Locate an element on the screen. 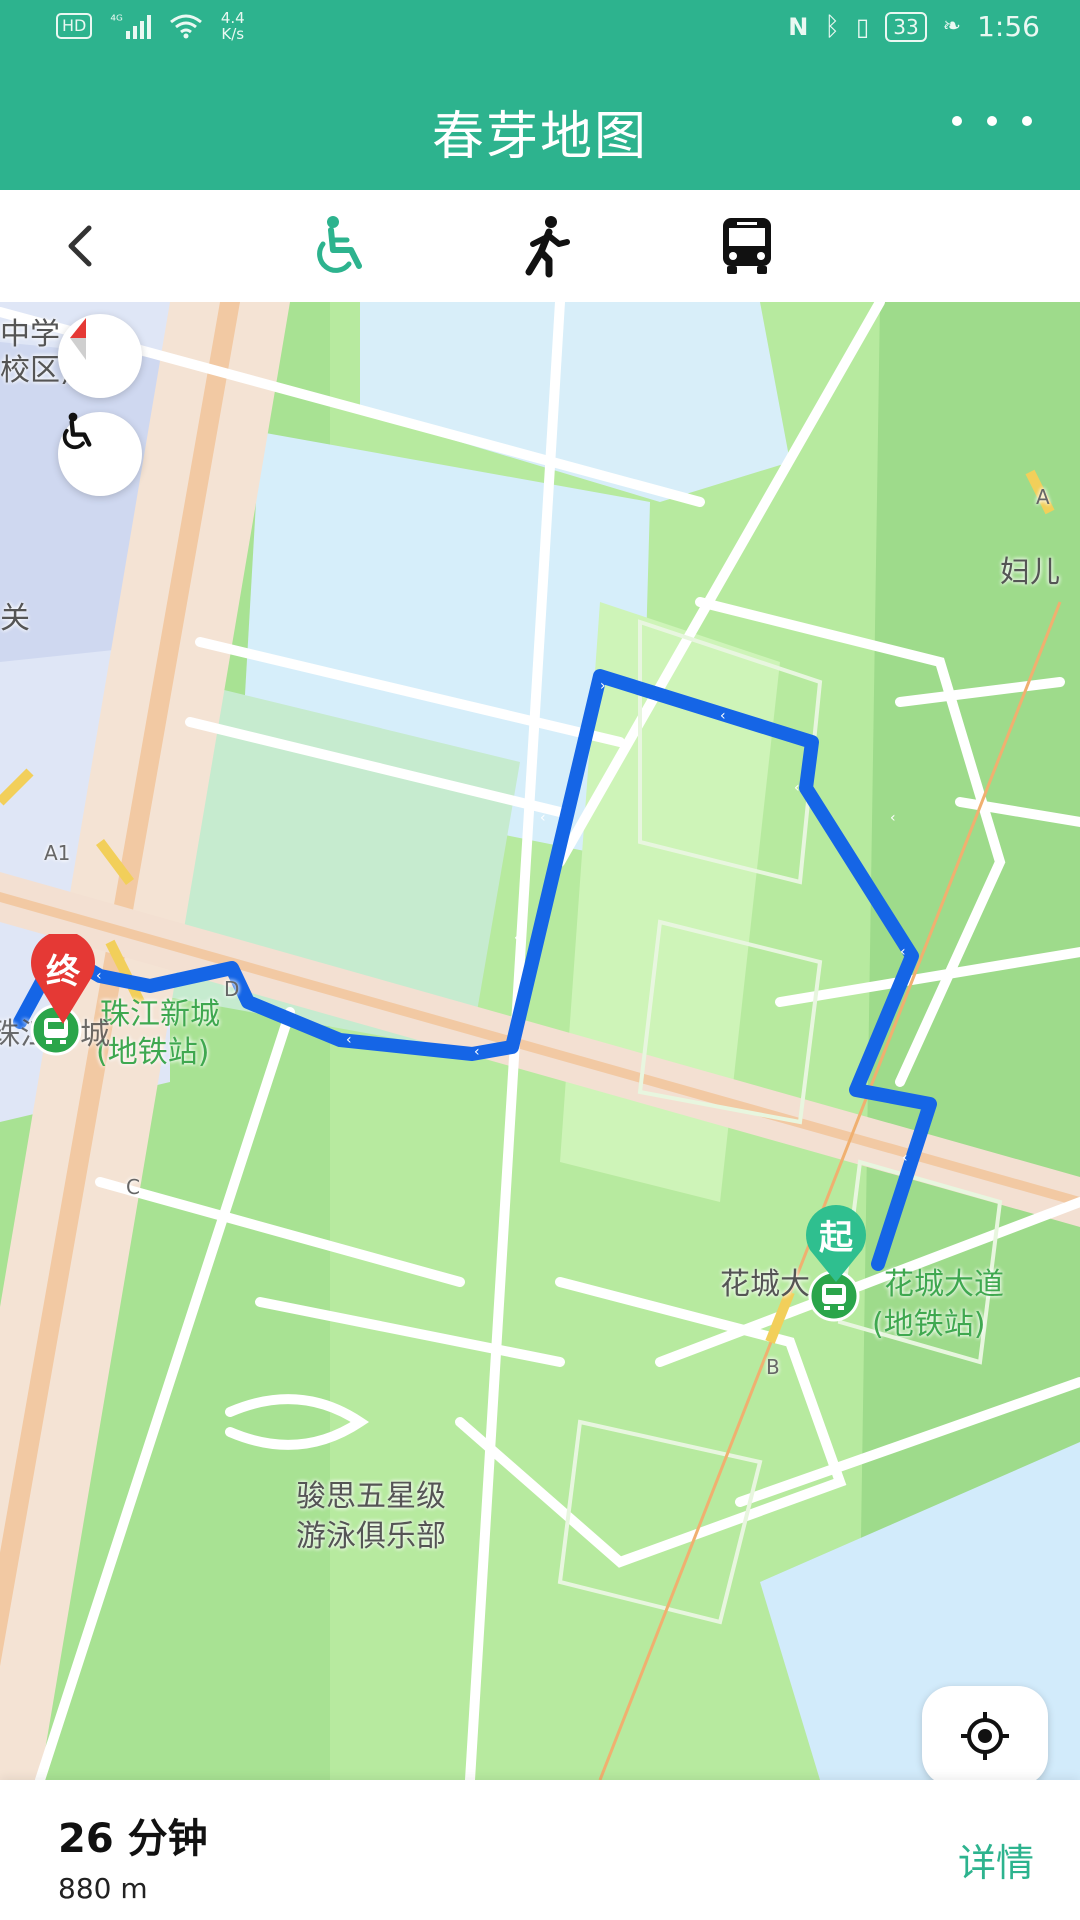 This screenshot has width=1080, height=1920. start-marker-label: 起 is located at coordinates (836, 1238).